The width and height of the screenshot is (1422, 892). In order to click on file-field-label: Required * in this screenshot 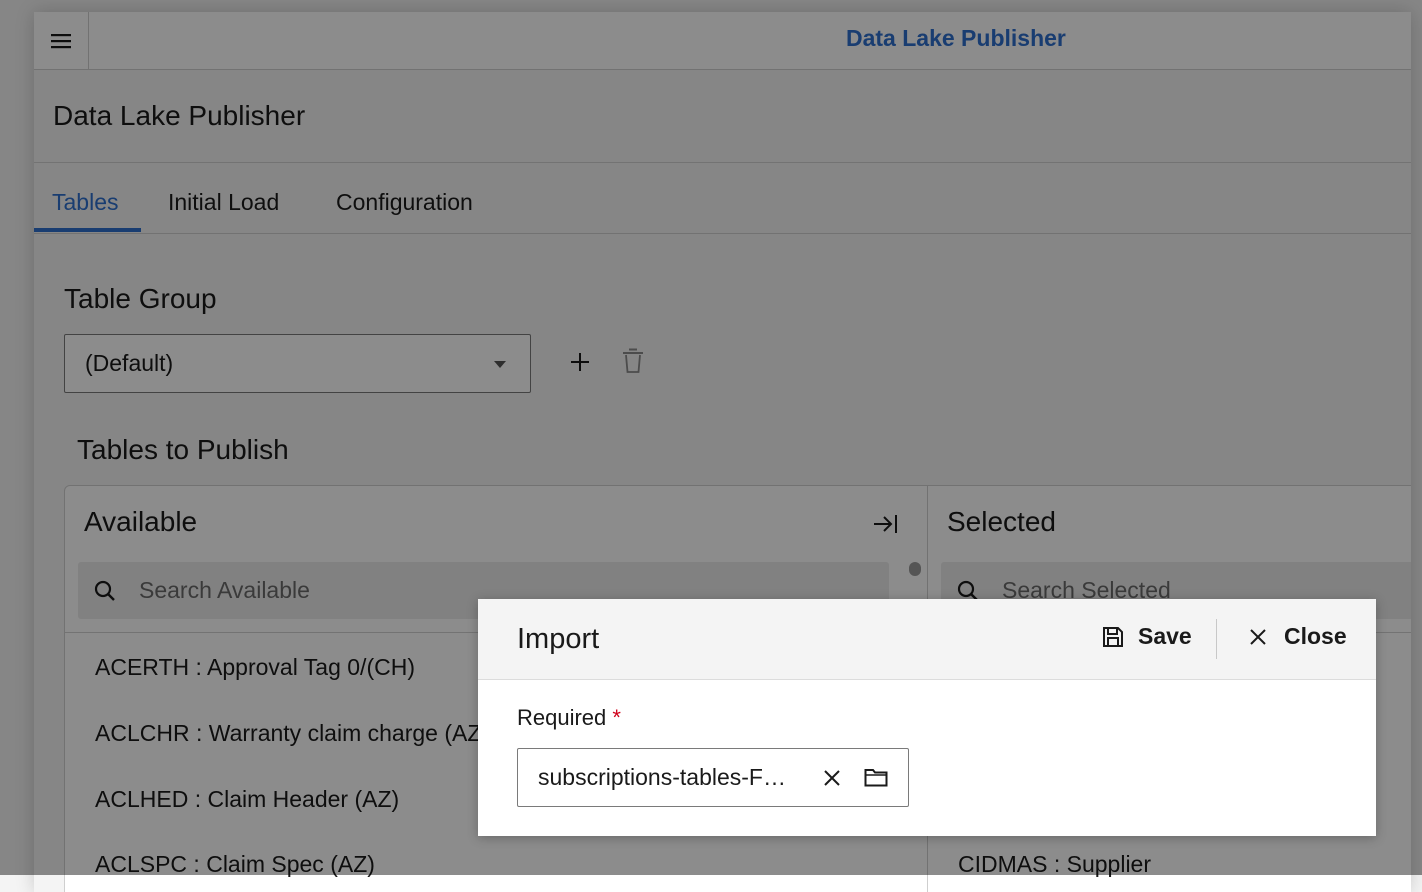, I will do `click(569, 718)`.